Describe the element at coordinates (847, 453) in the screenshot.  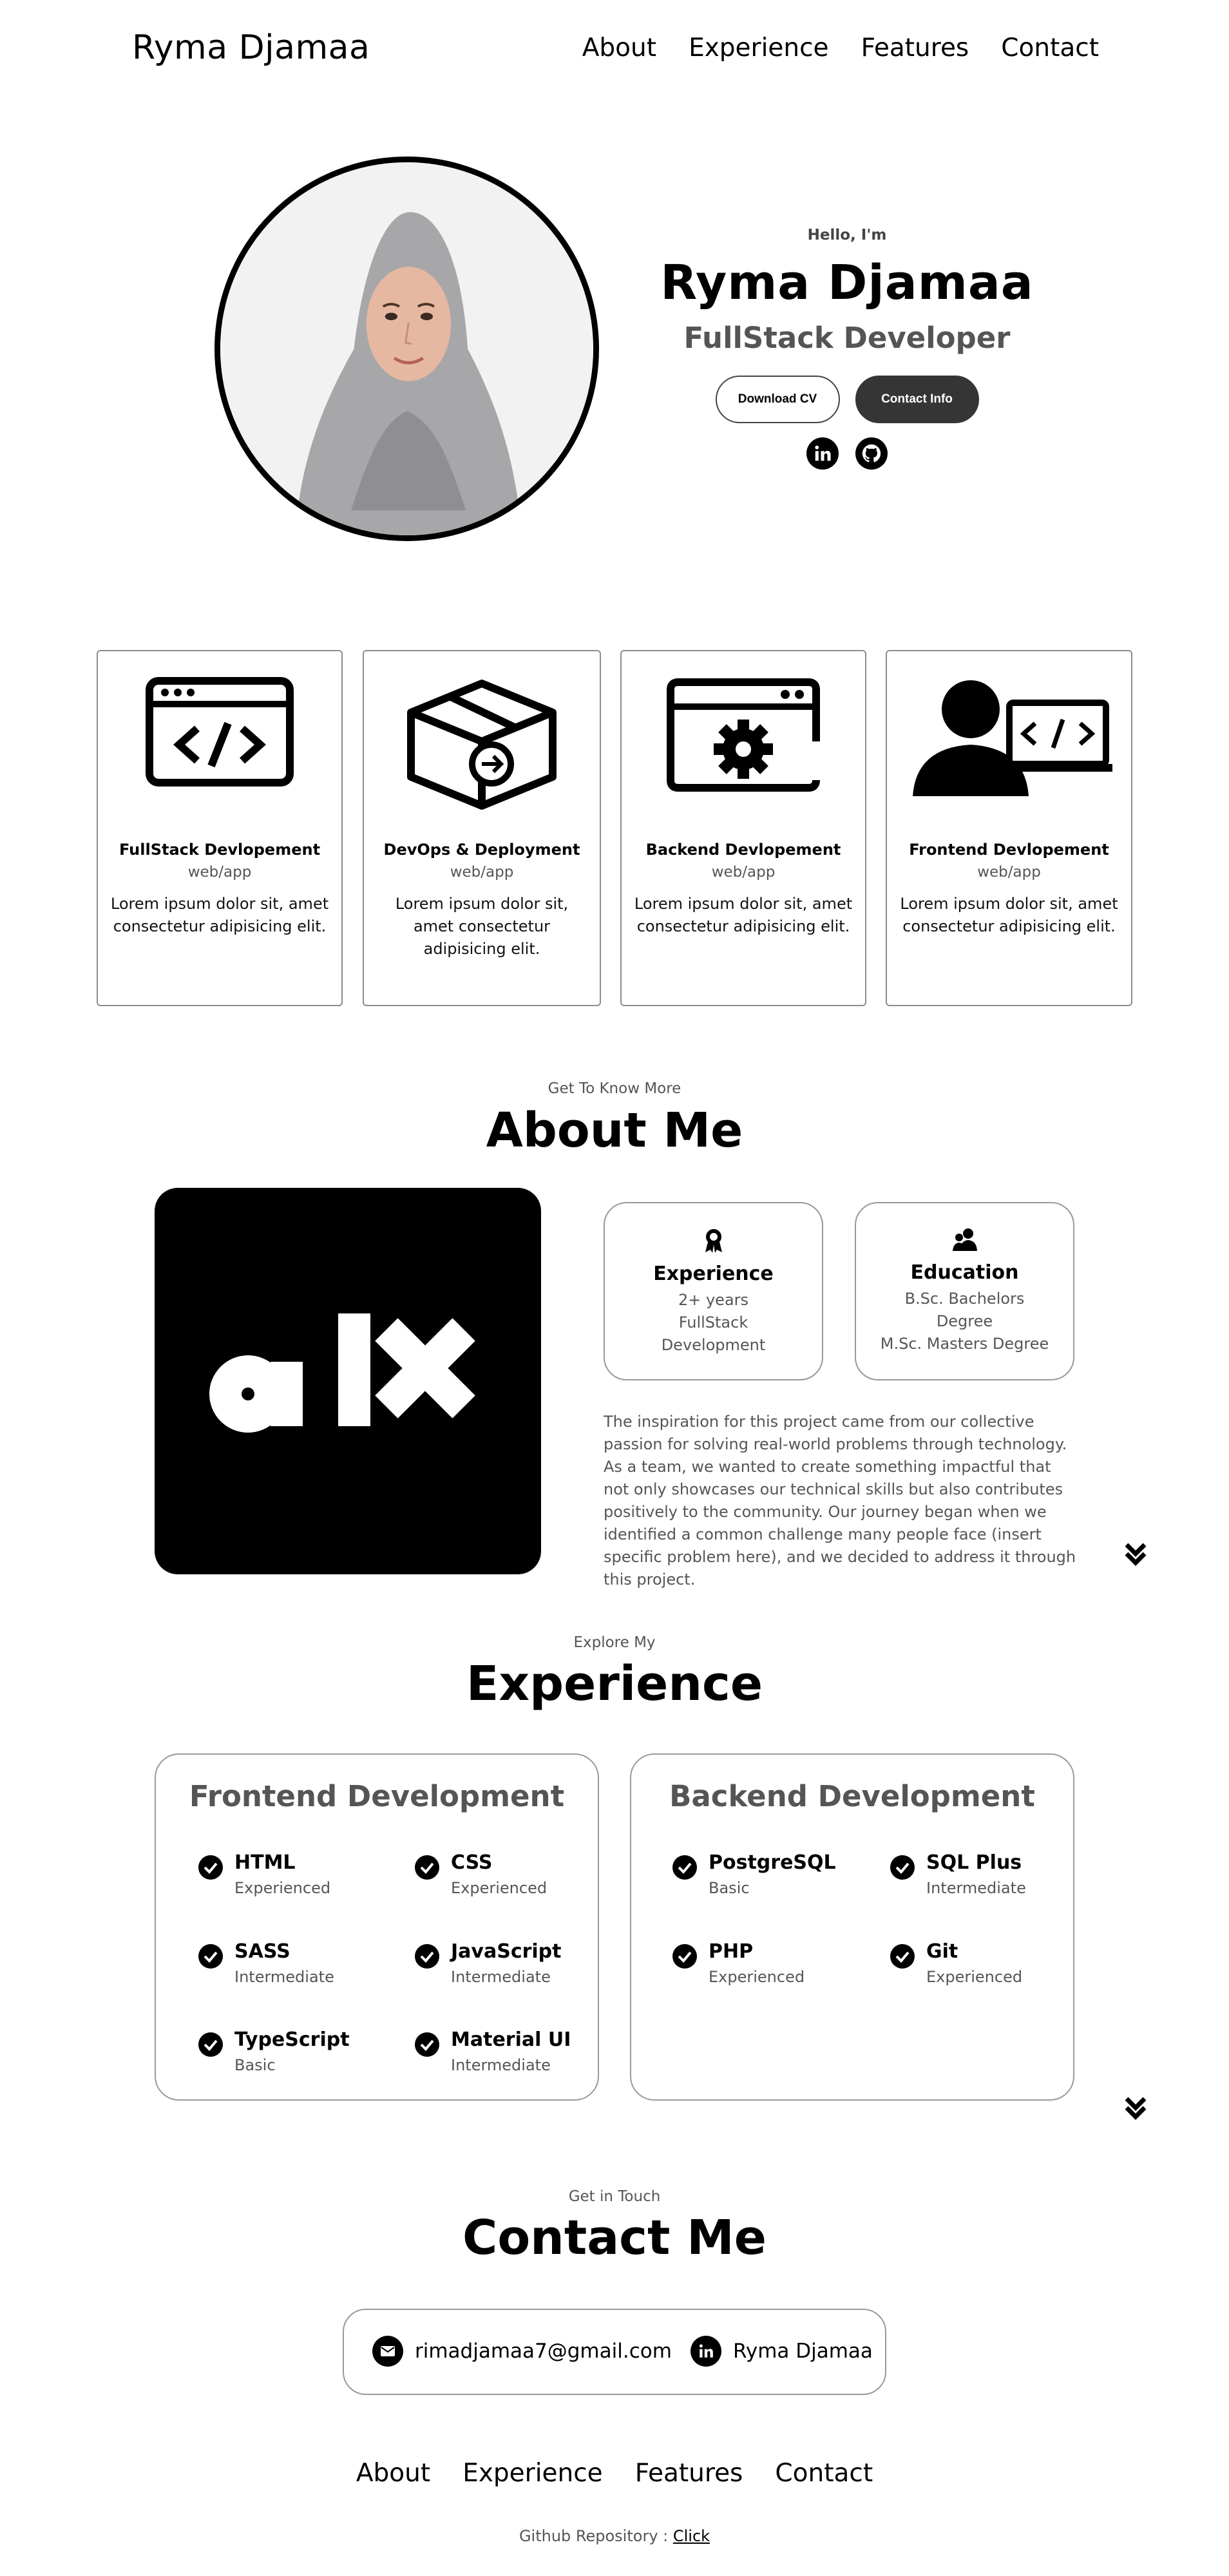
I see `social-links` at that location.